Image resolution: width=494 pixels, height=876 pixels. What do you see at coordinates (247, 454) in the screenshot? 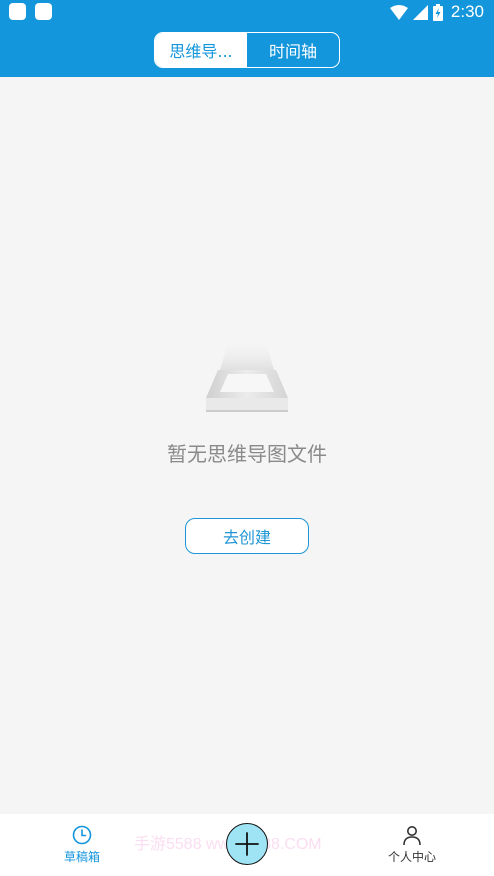
I see `empty-state-message: 暂无思维导图文件` at bounding box center [247, 454].